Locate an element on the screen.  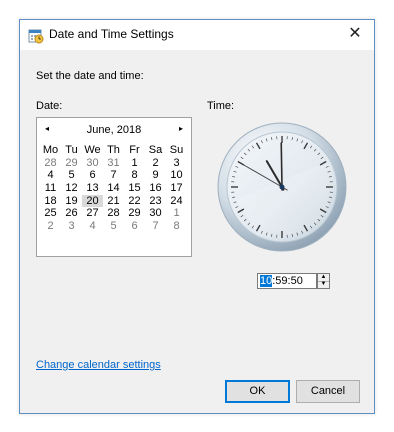
calendar-day: 31 is located at coordinates (113, 163).